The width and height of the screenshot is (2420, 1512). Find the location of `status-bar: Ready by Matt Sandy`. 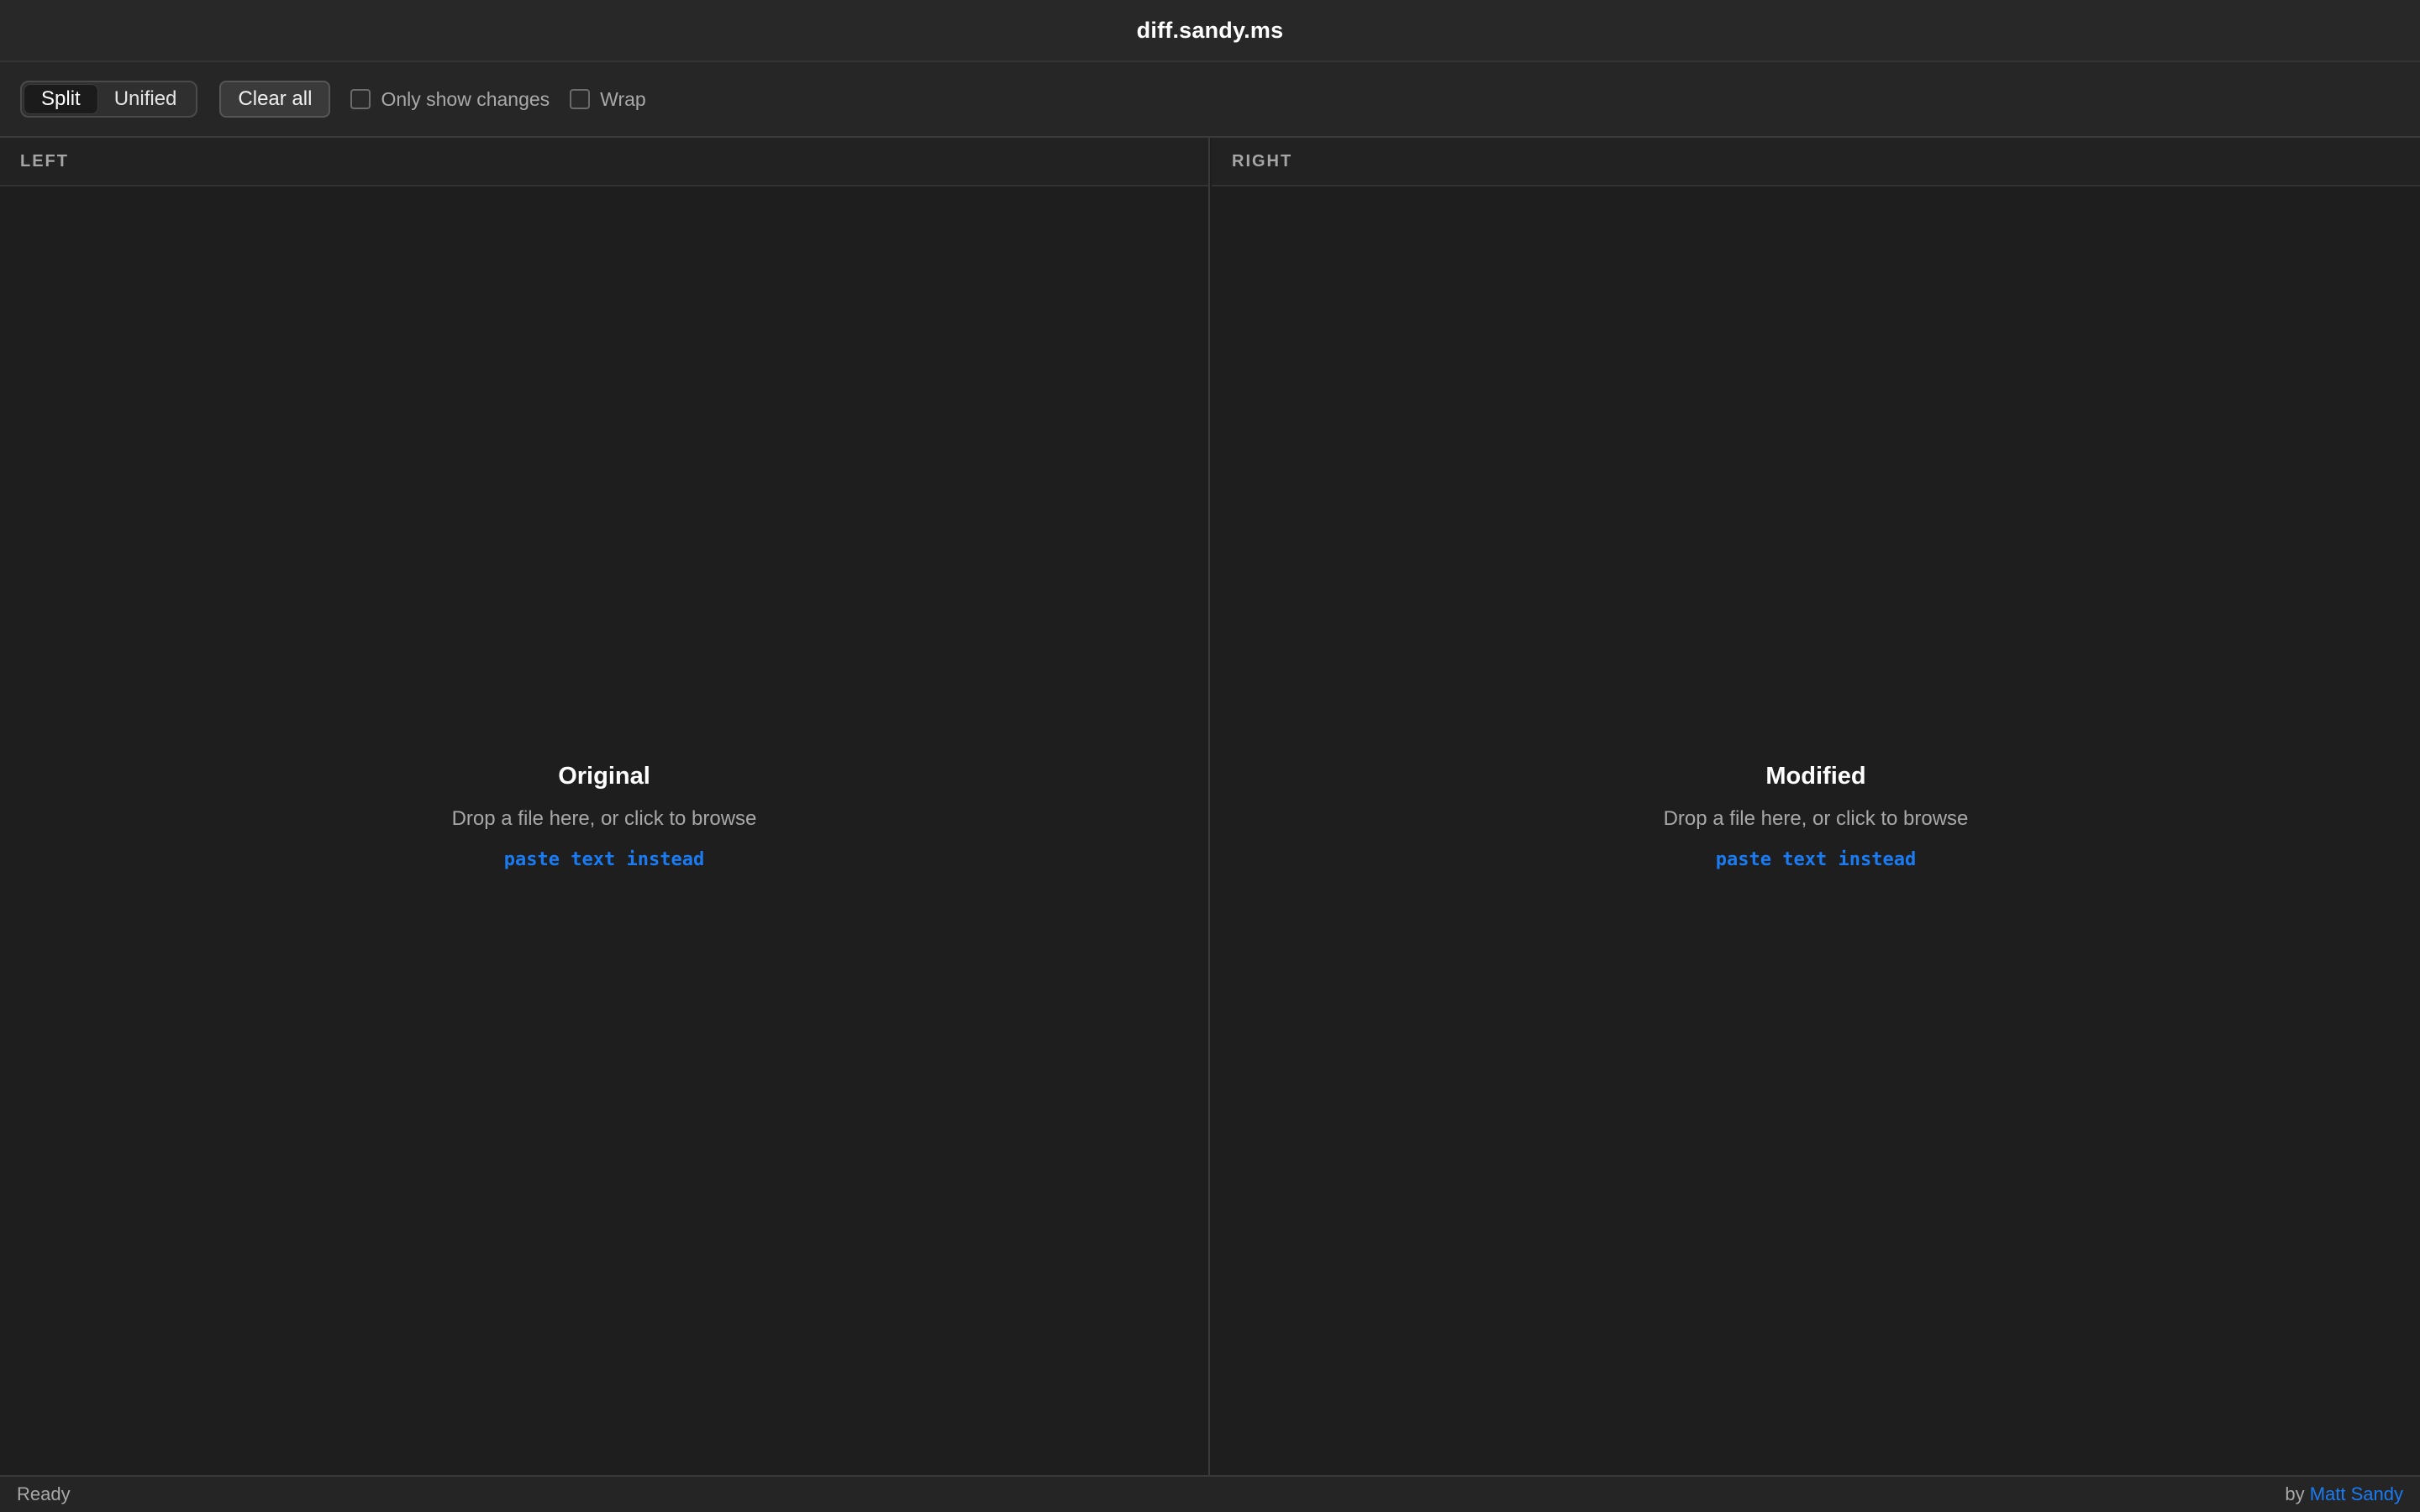

status-bar: Ready by Matt Sandy is located at coordinates (1210, 1493).